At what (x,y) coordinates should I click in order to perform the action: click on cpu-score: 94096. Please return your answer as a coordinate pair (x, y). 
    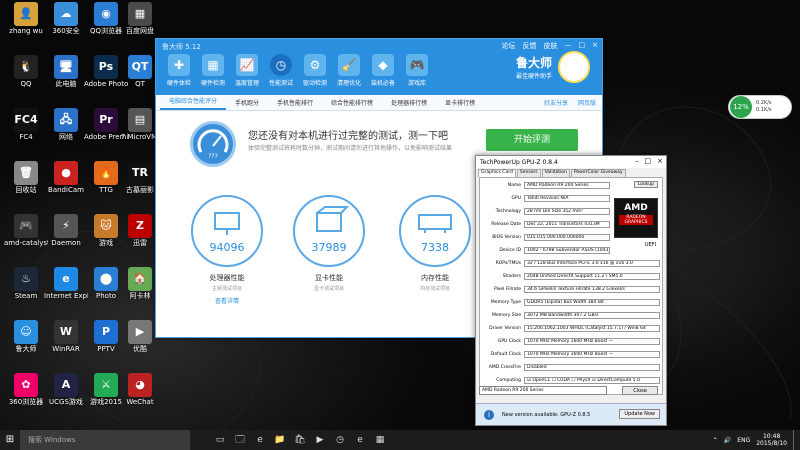
    Looking at the image, I should click on (227, 247).